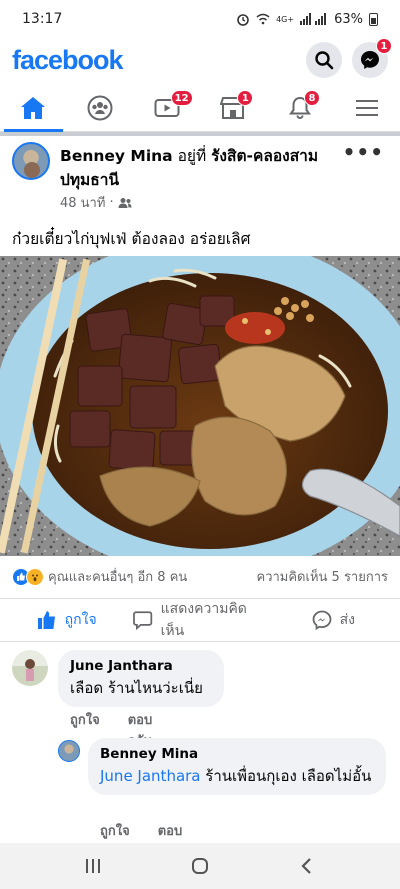  What do you see at coordinates (200, 19) in the screenshot?
I see `status-bar: 13:17 4G+ 63%` at bounding box center [200, 19].